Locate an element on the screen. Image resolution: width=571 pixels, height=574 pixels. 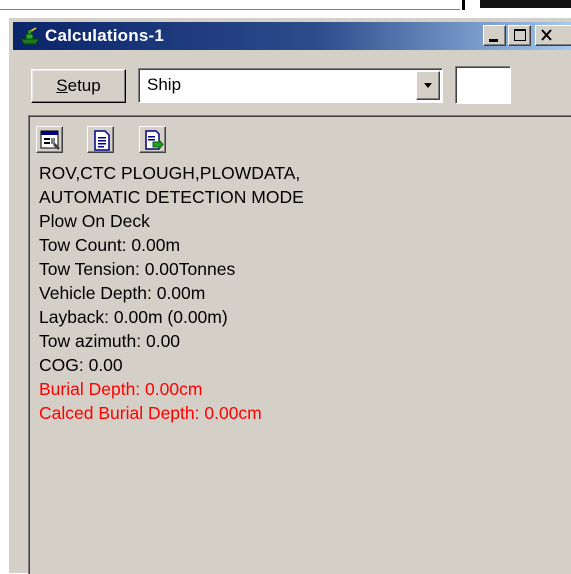
background-fragment is located at coordinates (525, 4).